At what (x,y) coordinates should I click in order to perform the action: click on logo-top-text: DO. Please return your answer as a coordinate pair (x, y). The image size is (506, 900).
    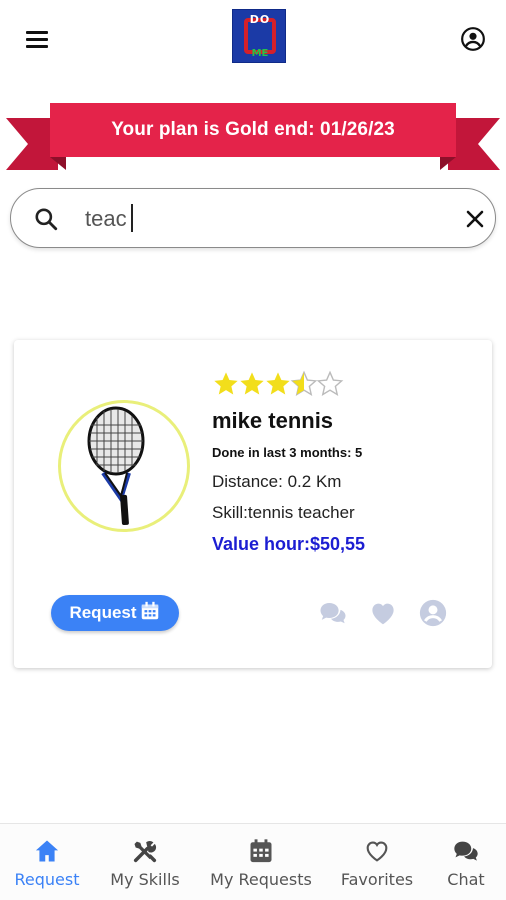
    Looking at the image, I should click on (260, 19).